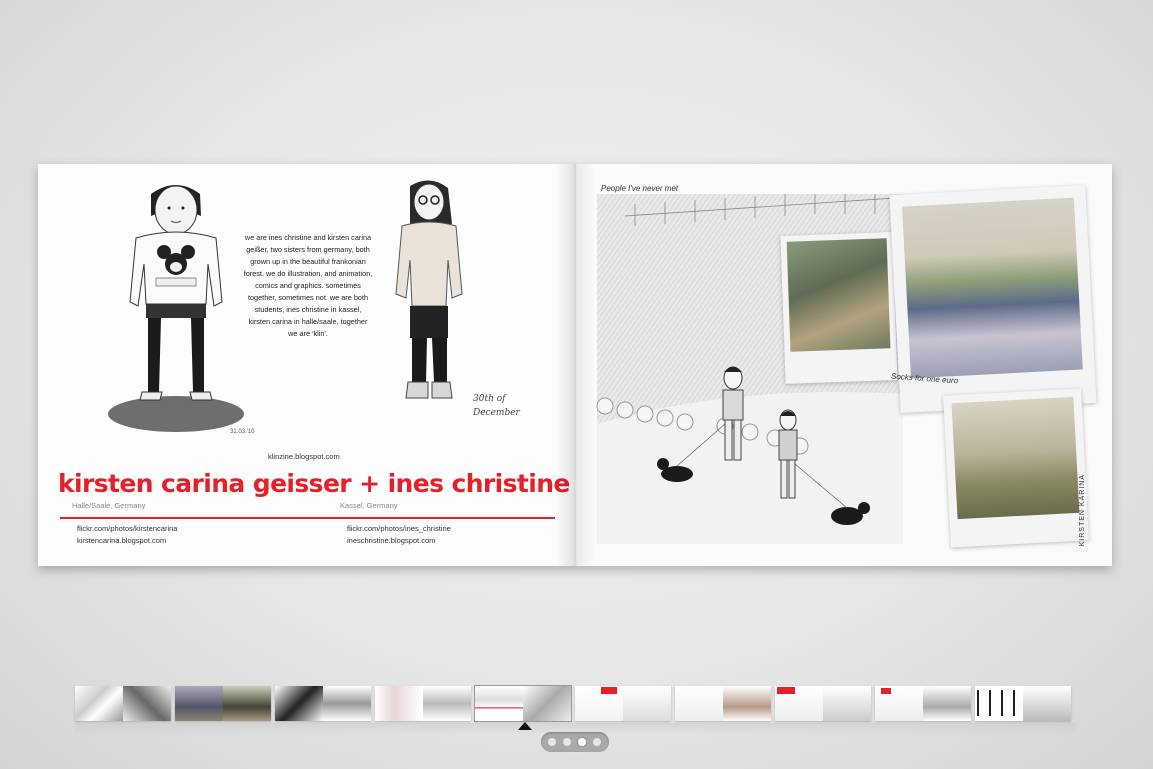  What do you see at coordinates (391, 540) in the screenshot?
I see `link-ines-blog: ineschristine.blogspot.com` at bounding box center [391, 540].